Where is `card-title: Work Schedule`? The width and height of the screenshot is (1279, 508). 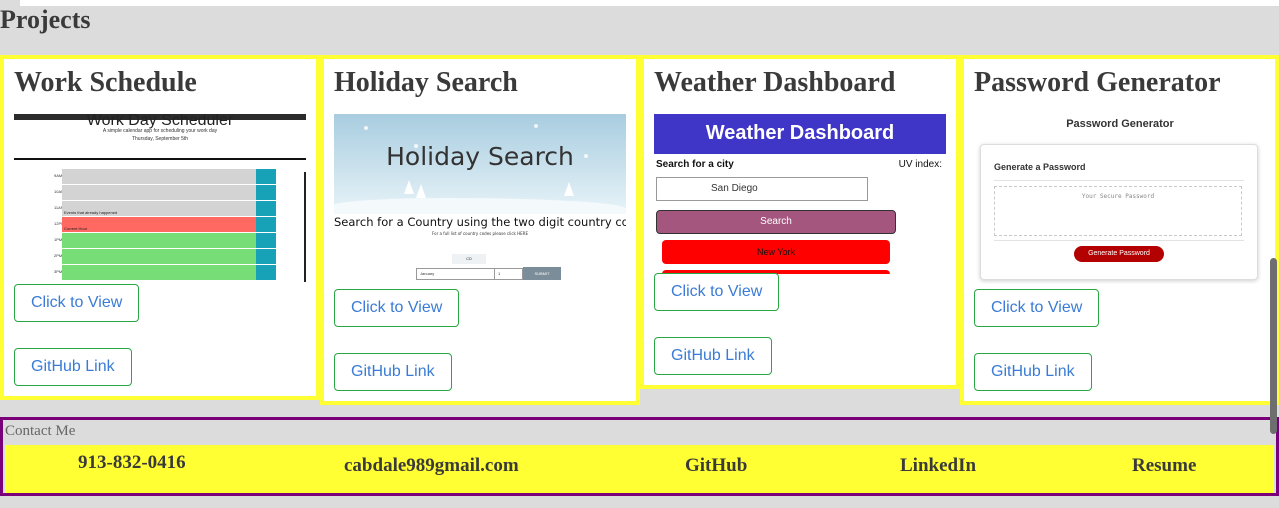
card-title: Work Schedule is located at coordinates (105, 82).